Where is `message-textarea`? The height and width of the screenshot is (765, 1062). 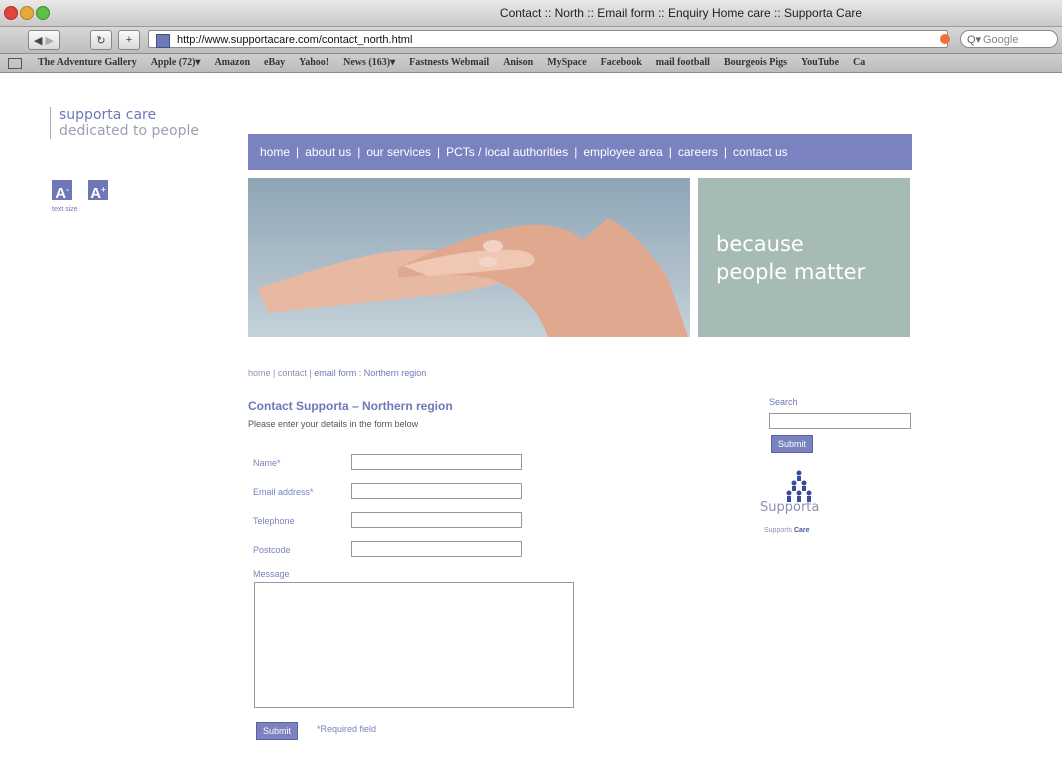
message-textarea is located at coordinates (414, 645).